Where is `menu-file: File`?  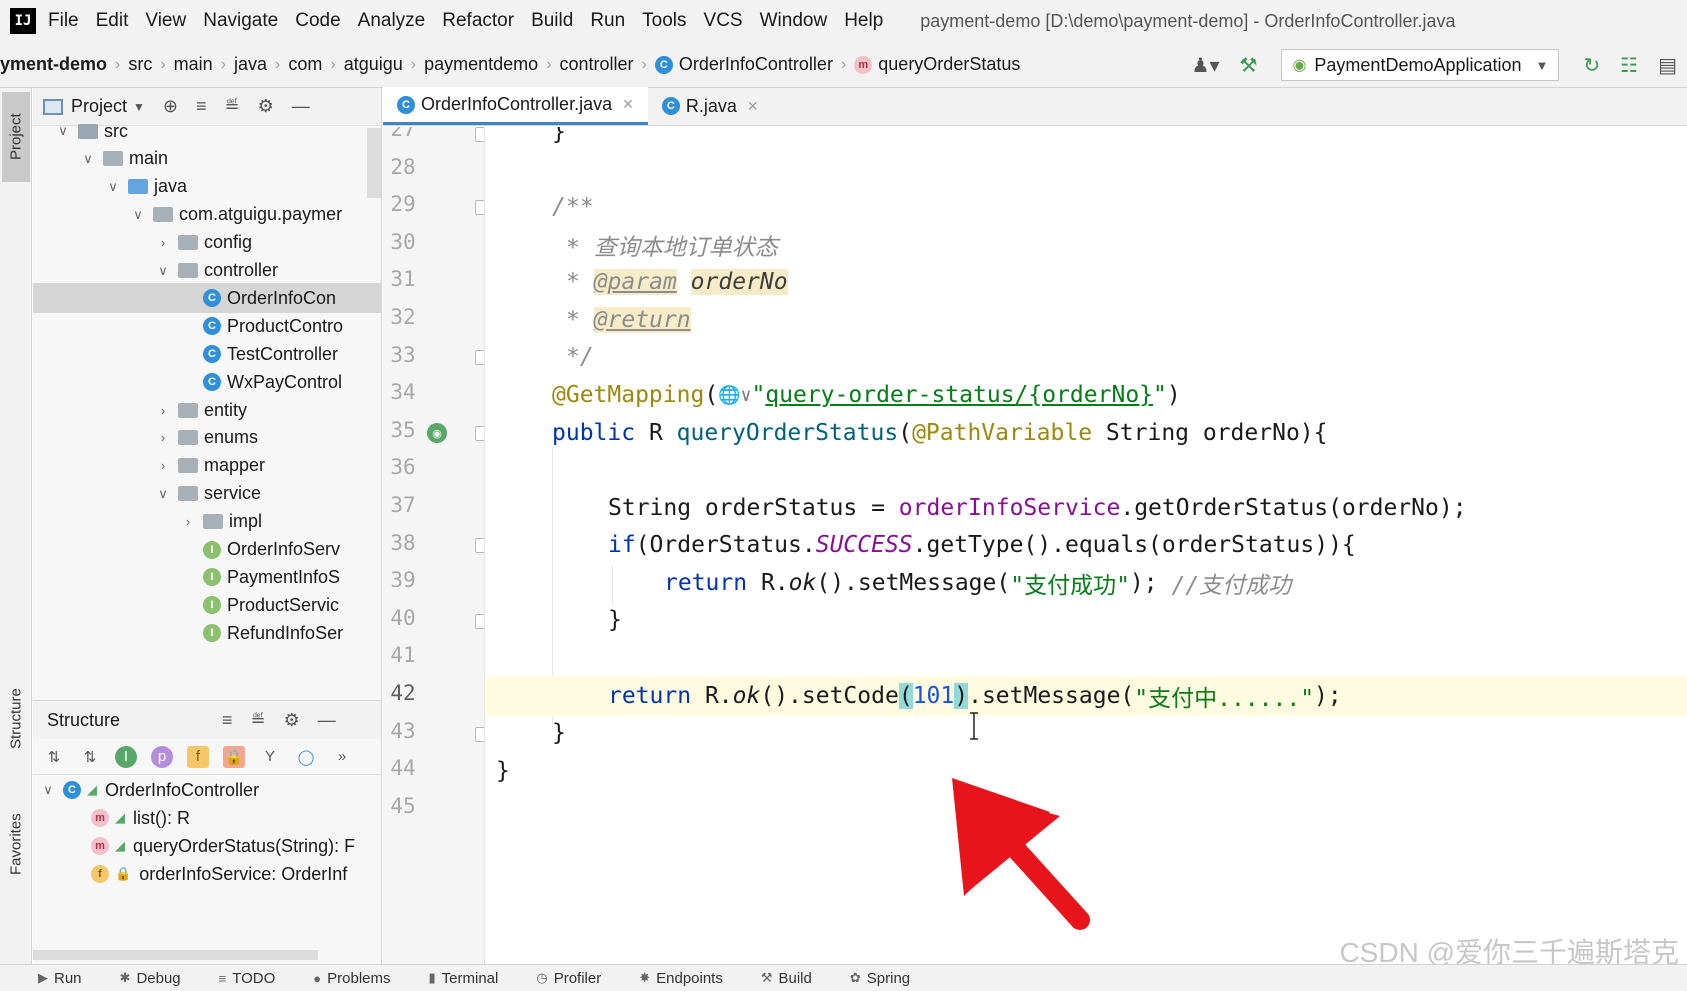
menu-file: File is located at coordinates (63, 21).